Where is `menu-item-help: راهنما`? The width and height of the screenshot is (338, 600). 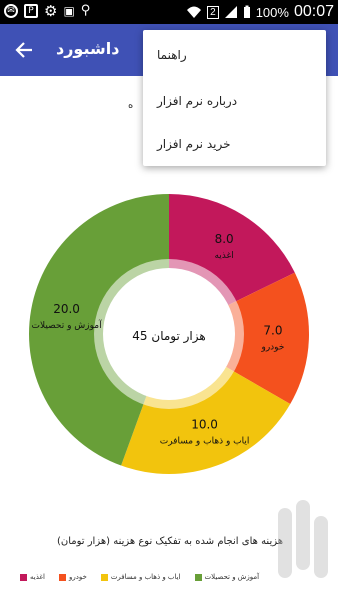 menu-item-help: راهنما is located at coordinates (172, 55).